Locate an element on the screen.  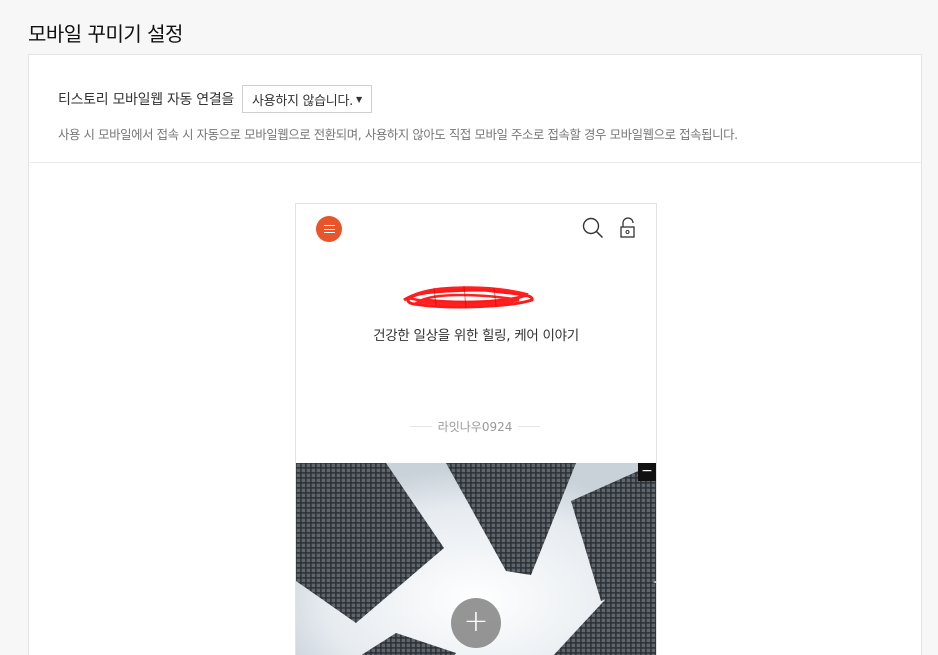
mobile-autoconnect-select: 사용하지 않습니다. ▼ is located at coordinates (307, 99).